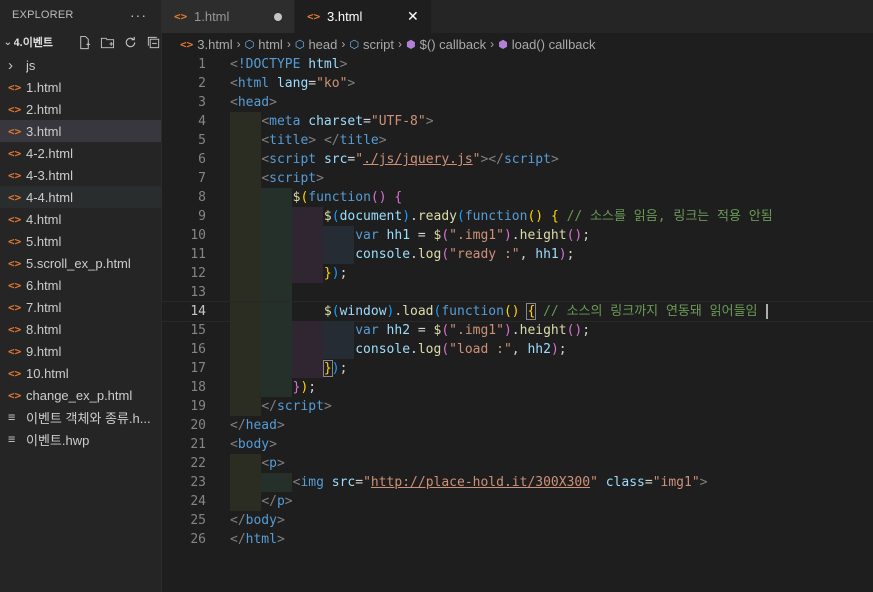  What do you see at coordinates (411, 44) in the screenshot?
I see `function-icon: ⬢` at bounding box center [411, 44].